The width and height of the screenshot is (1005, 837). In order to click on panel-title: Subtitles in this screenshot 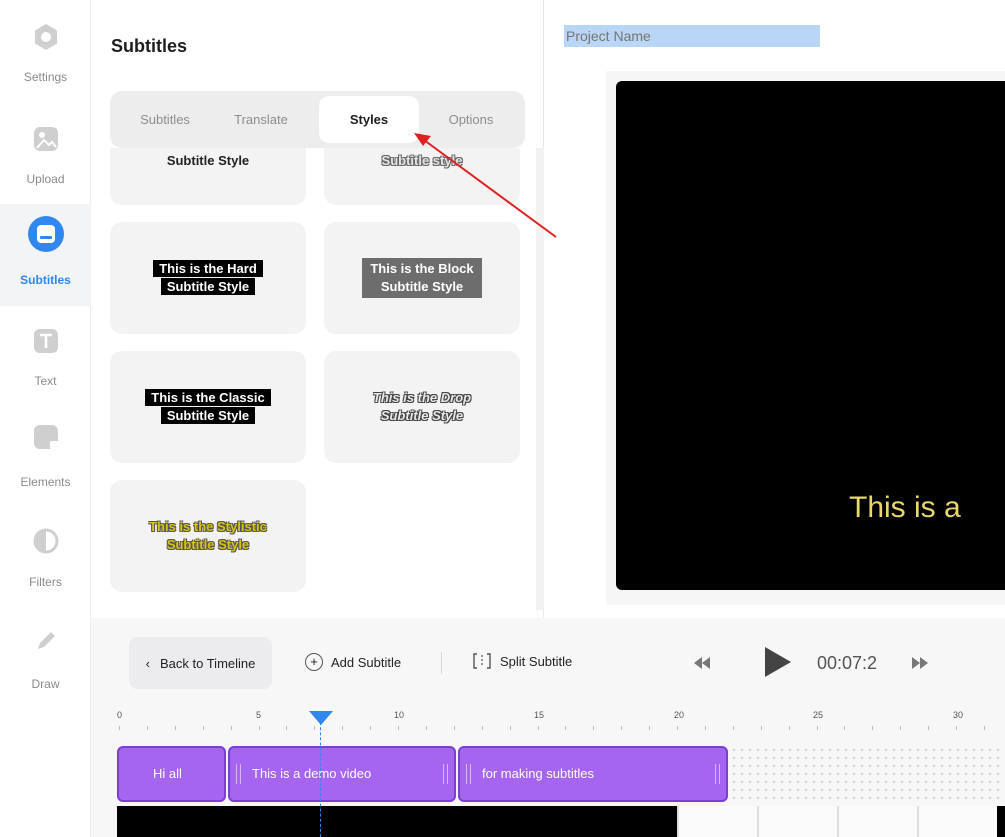, I will do `click(149, 46)`.